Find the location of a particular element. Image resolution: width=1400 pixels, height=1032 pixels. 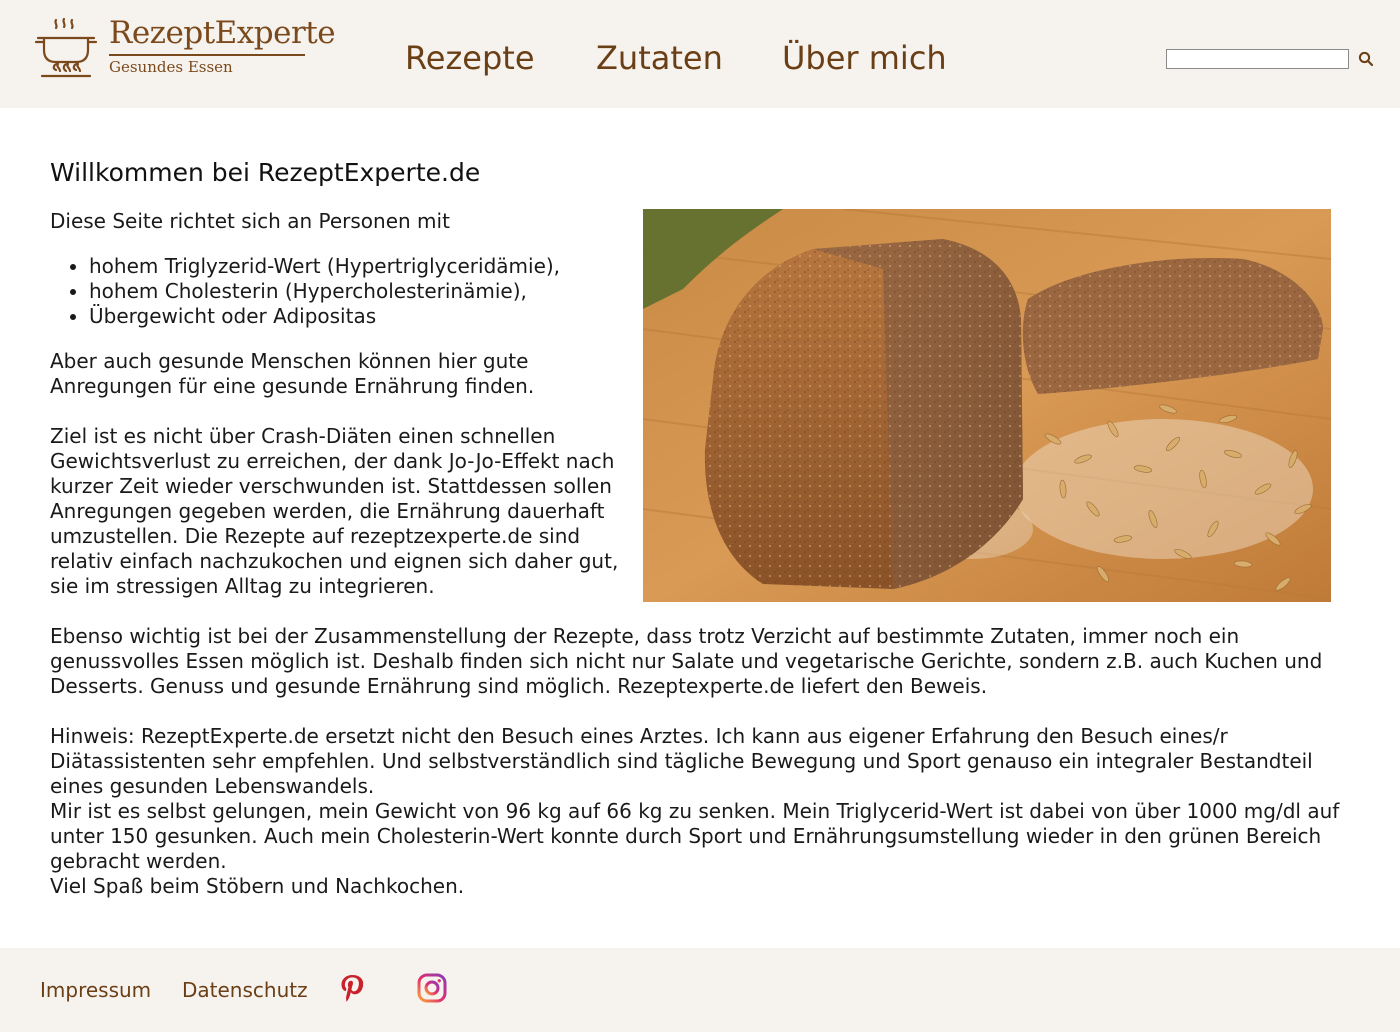

footer-link-datenschutz: Datenschutz is located at coordinates (245, 990).